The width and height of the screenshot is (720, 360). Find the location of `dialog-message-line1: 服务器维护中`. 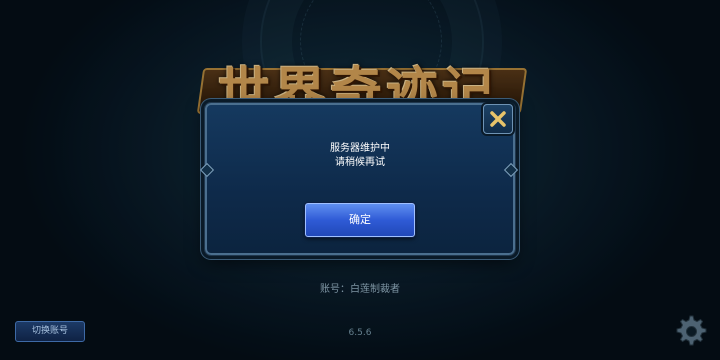

dialog-message-line1: 服务器维护中 is located at coordinates (360, 148).